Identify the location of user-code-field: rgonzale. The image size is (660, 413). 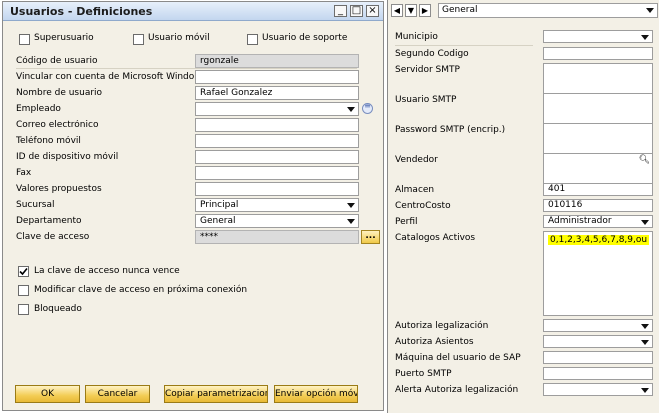
(277, 61).